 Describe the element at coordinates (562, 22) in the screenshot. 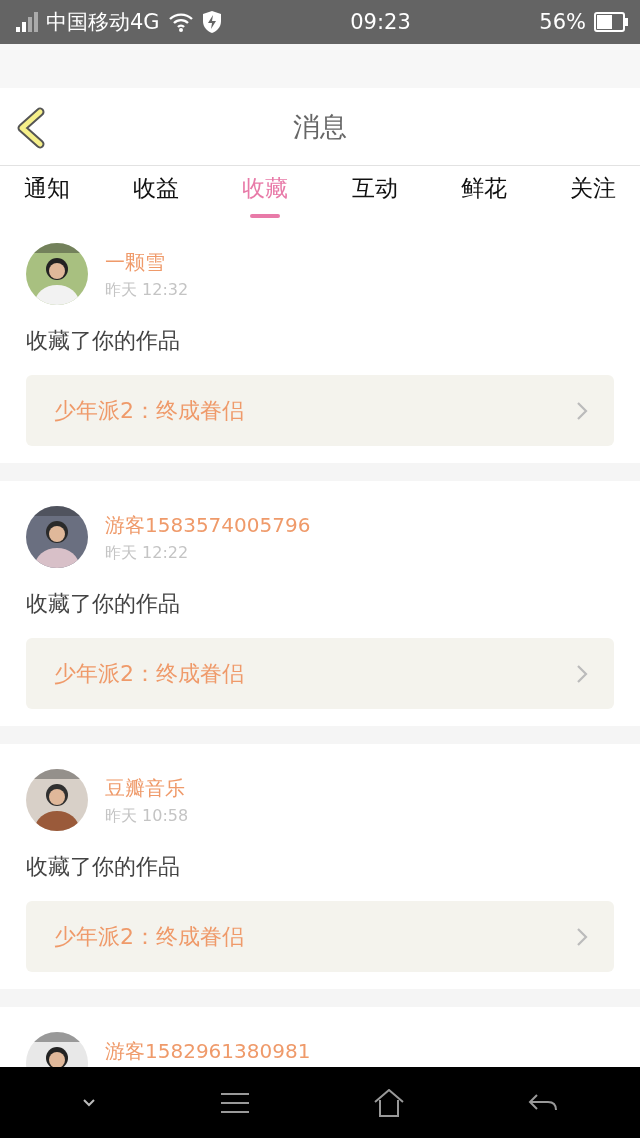

I see `battery-percent: 56%` at that location.